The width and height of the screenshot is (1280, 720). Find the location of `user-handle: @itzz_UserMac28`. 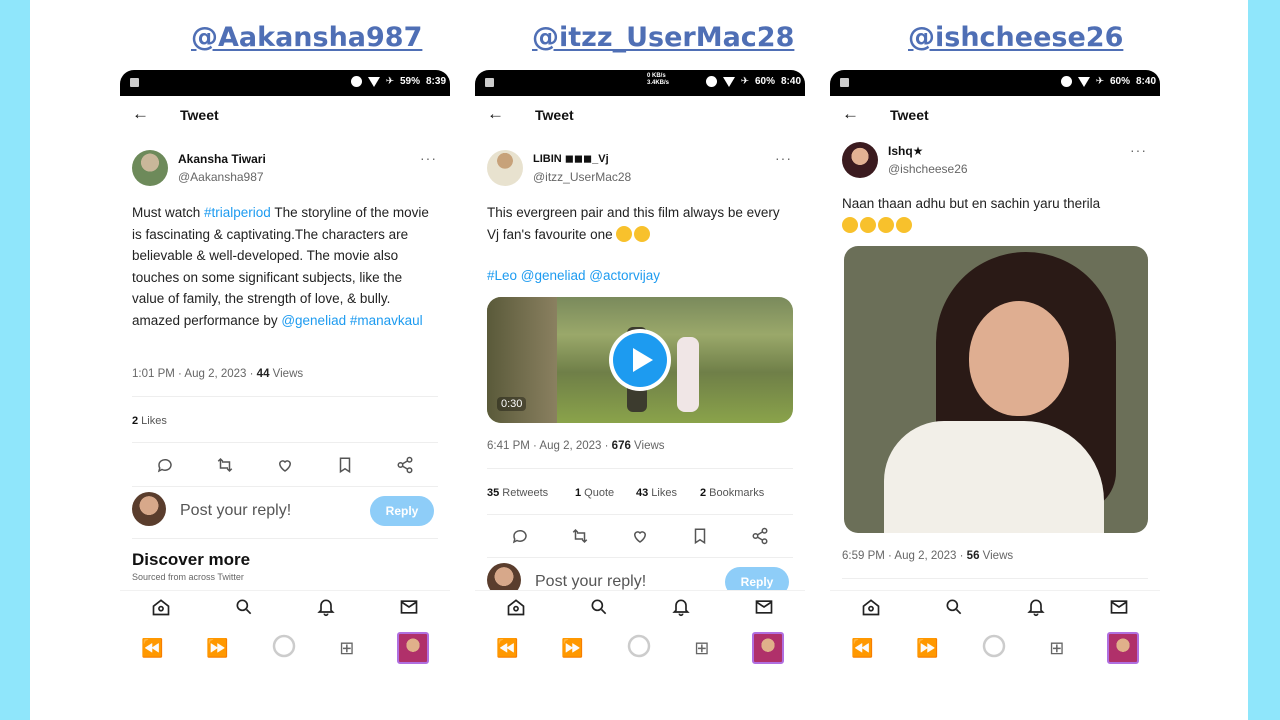

user-handle: @itzz_UserMac28 is located at coordinates (582, 177).